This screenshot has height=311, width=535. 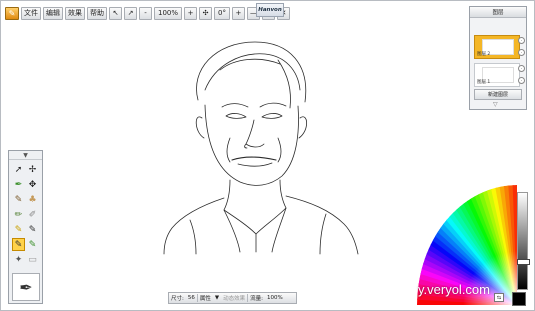 What do you see at coordinates (191, 298) in the screenshot?
I see `size-value: 56` at bounding box center [191, 298].